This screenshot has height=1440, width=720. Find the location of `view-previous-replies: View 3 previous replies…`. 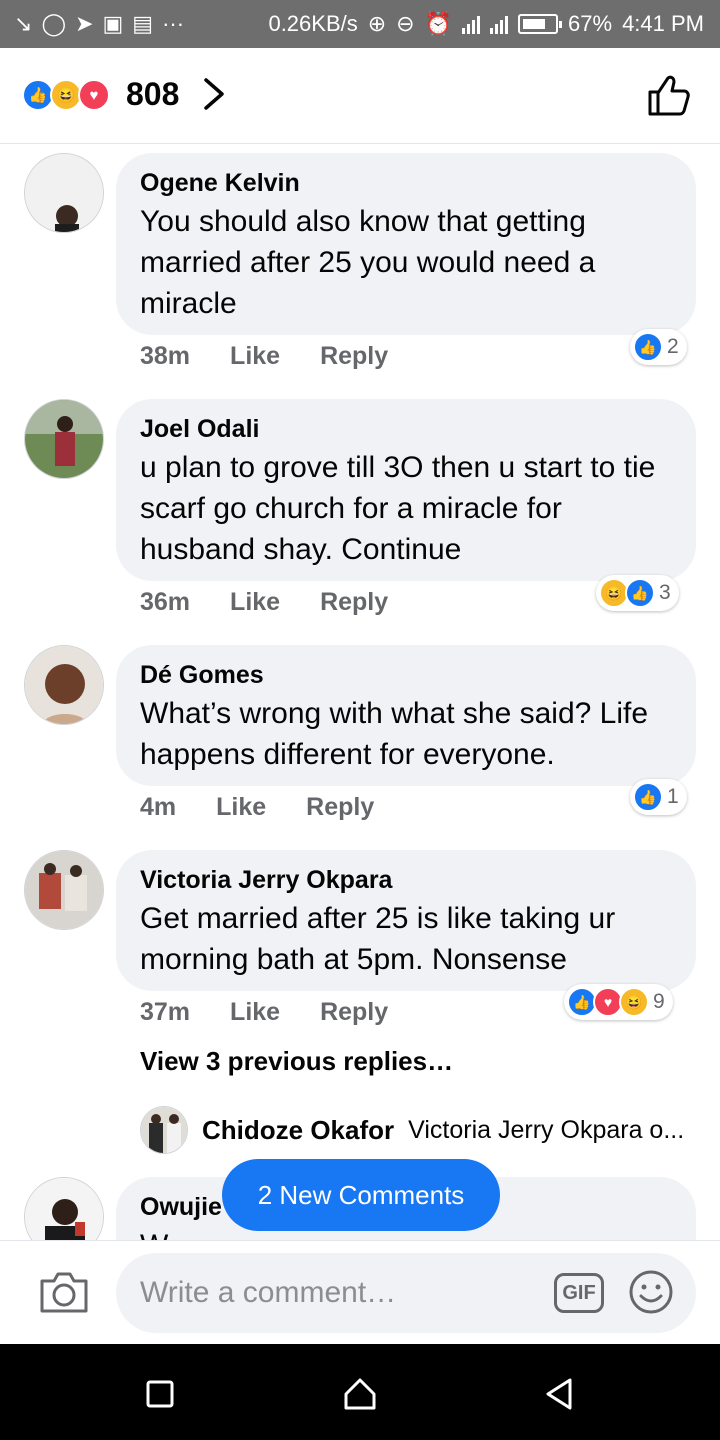

view-previous-replies: View 3 previous replies… is located at coordinates (296, 1061).